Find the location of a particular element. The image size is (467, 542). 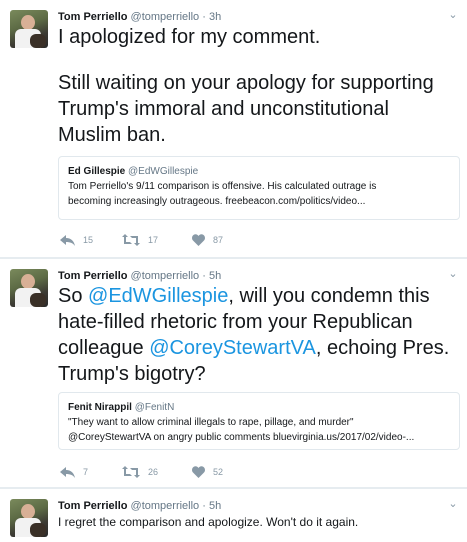

timestamp: 3h is located at coordinates (215, 17).